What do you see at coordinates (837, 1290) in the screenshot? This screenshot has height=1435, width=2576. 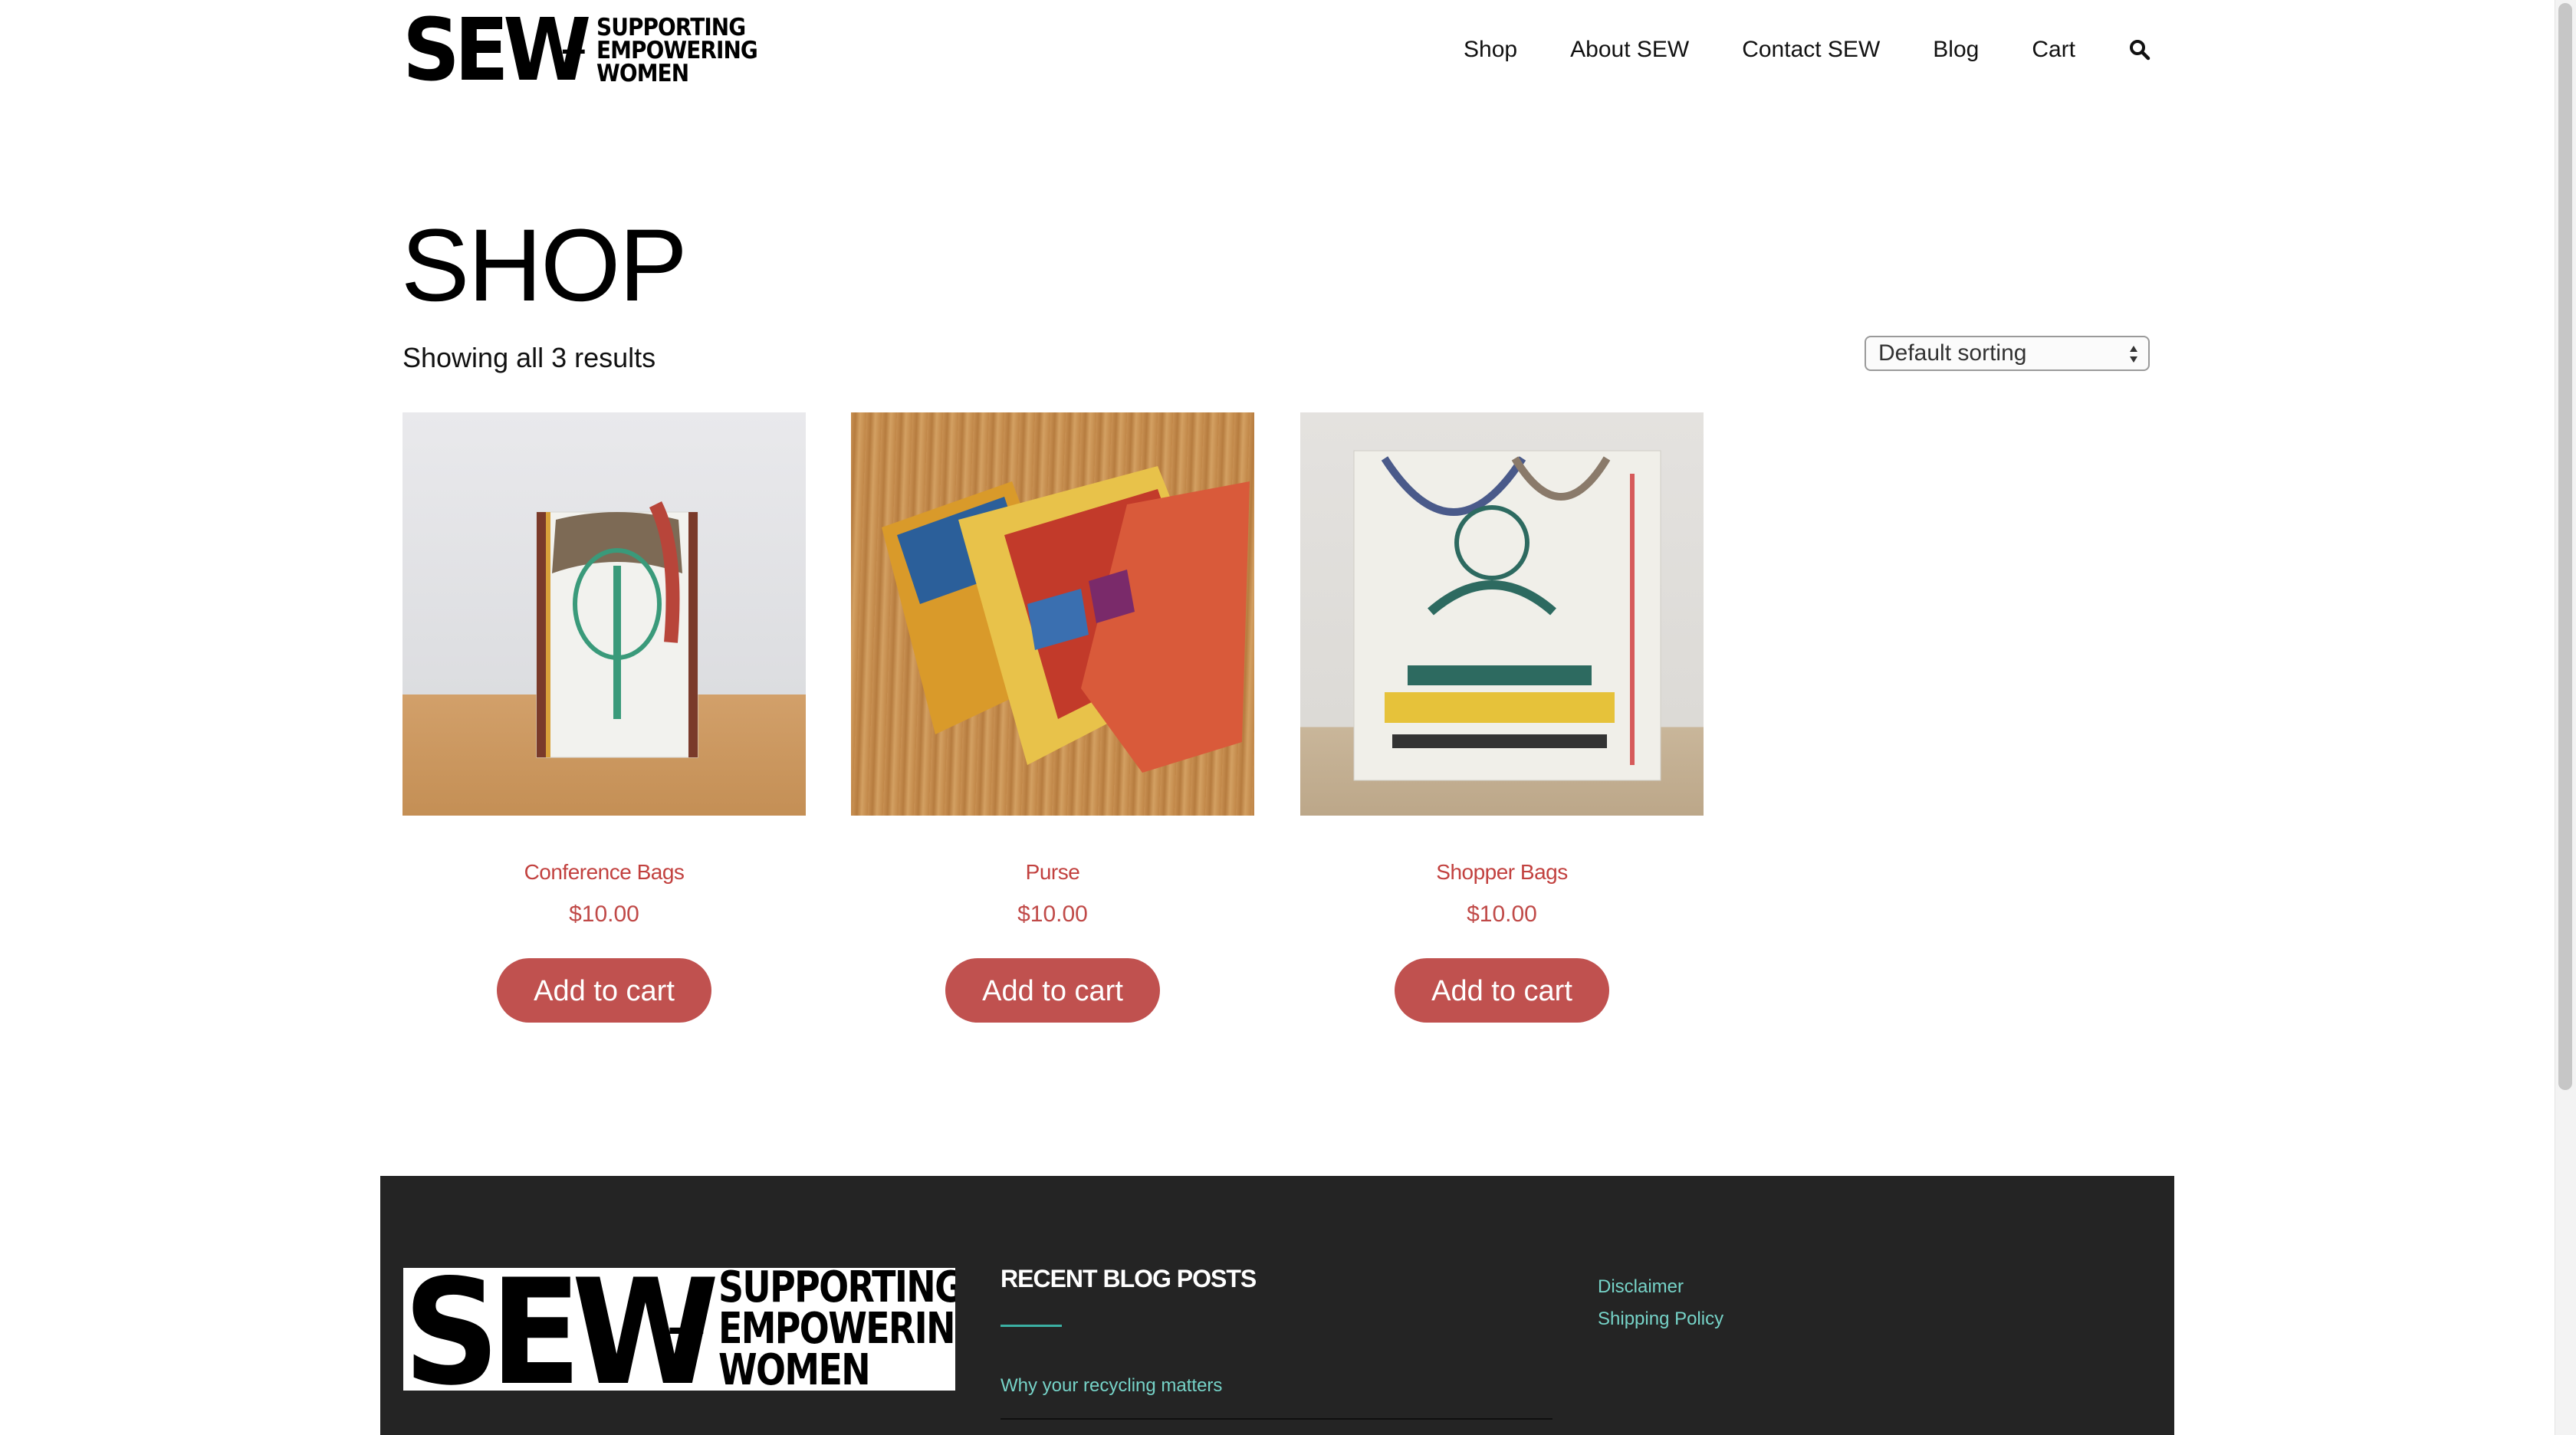 I see `footer-logo-line-1: SUPPORTING` at bounding box center [837, 1290].